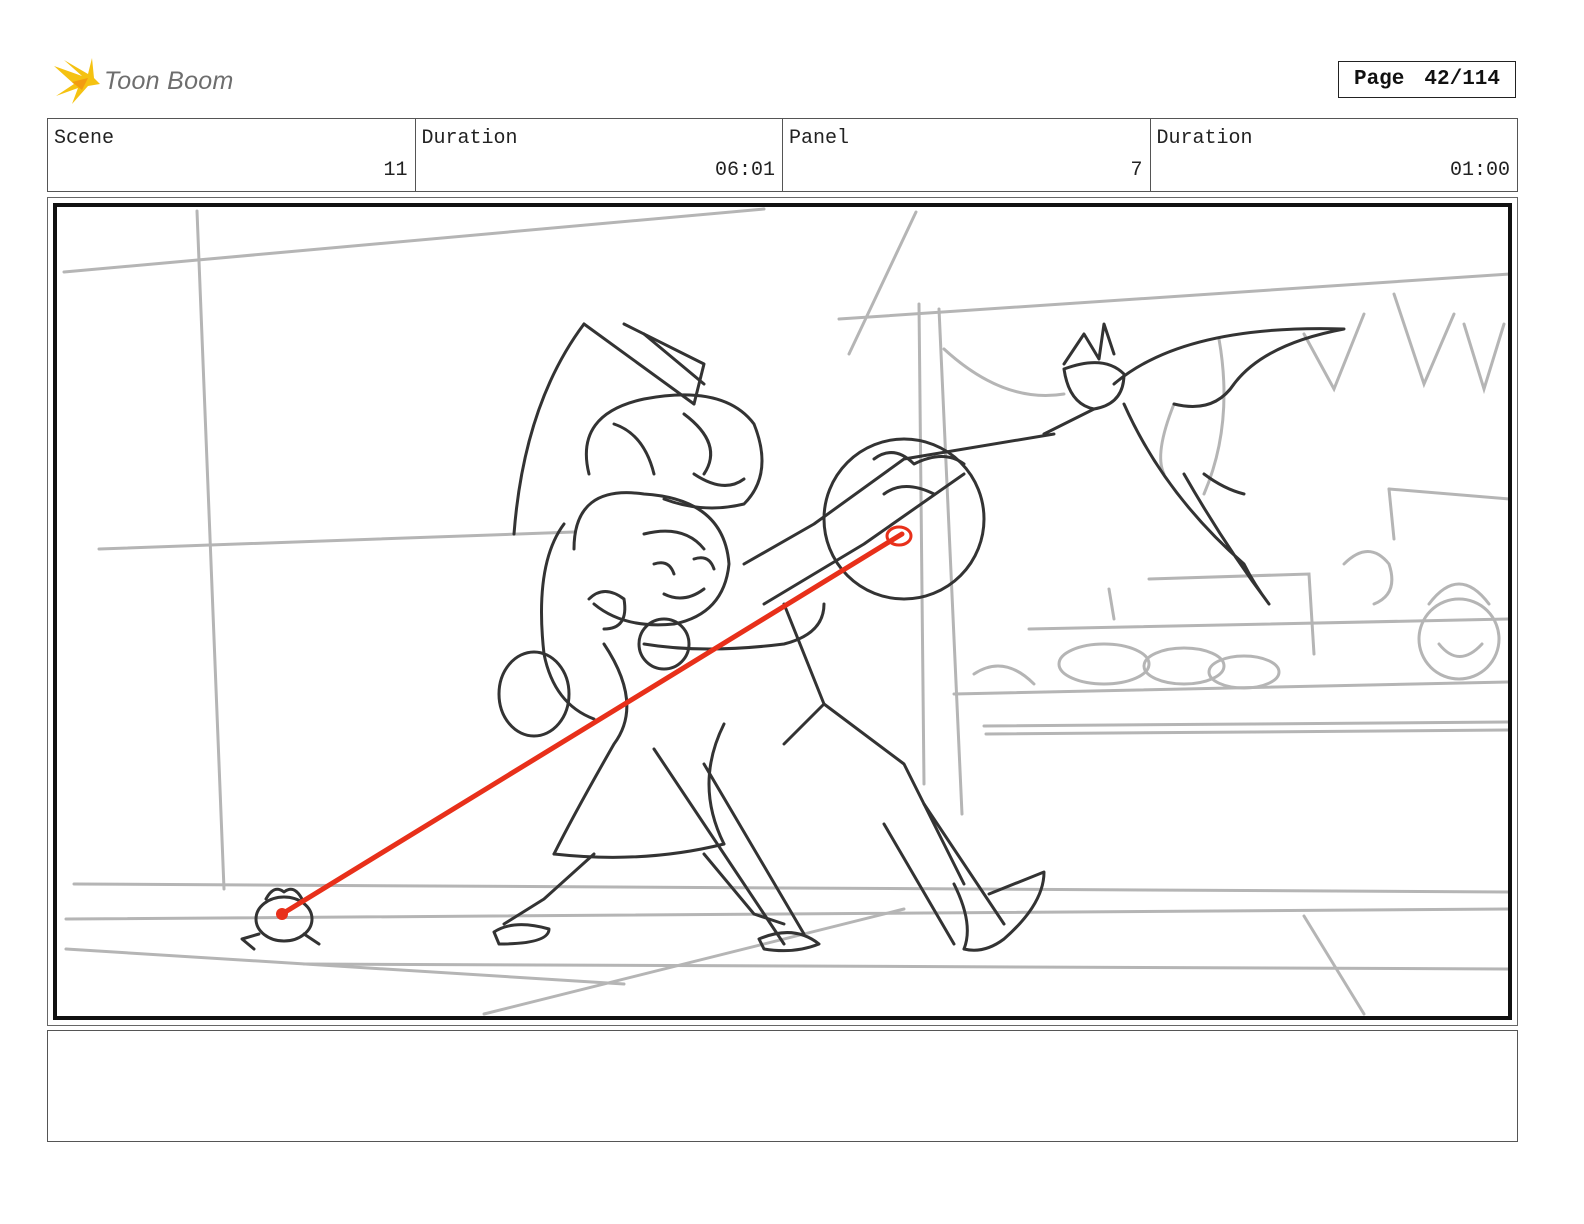 This screenshot has height=1224, width=1584. I want to click on notes-area, so click(782, 1086).